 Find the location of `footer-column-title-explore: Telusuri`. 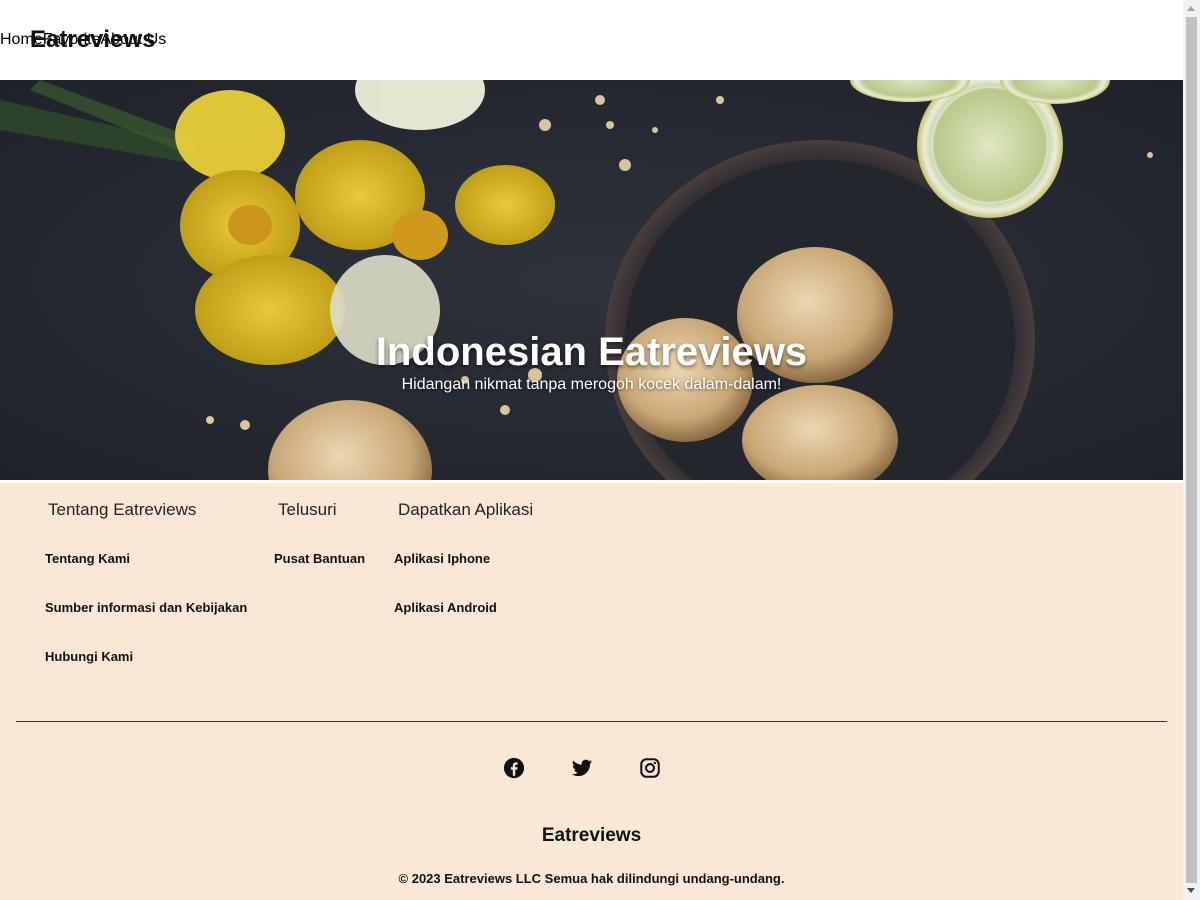

footer-column-title-explore: Telusuri is located at coordinates (307, 509).